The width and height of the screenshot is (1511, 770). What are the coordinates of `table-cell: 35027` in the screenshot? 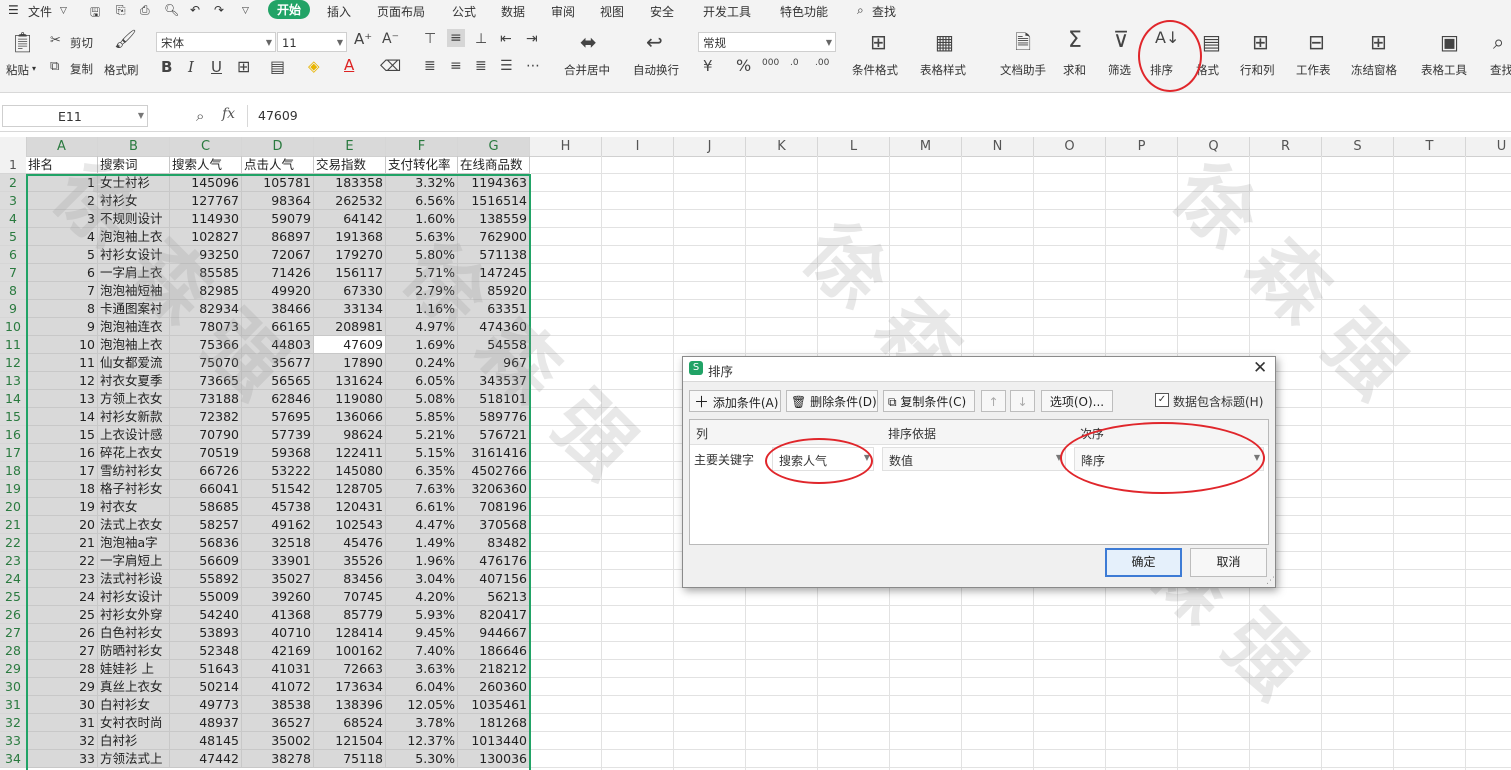 It's located at (278, 579).